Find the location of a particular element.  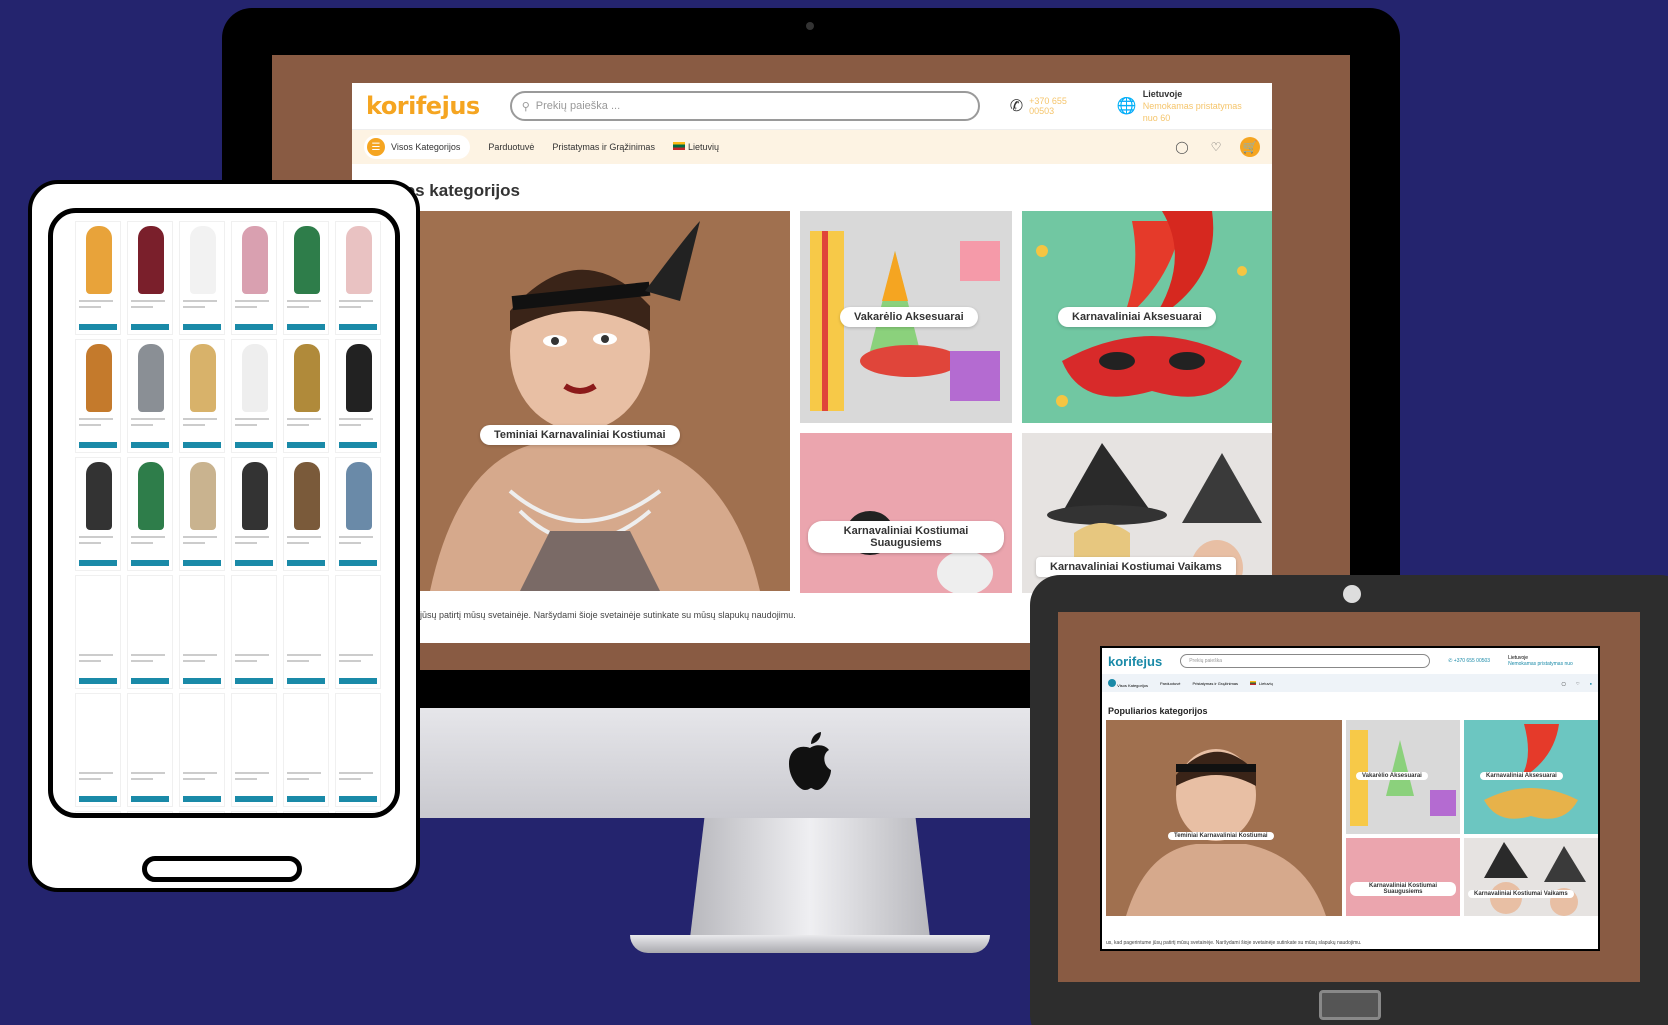

mini-nav-delivery: Pristatymas ir Grąžinimas is located at coordinates (1215, 683).